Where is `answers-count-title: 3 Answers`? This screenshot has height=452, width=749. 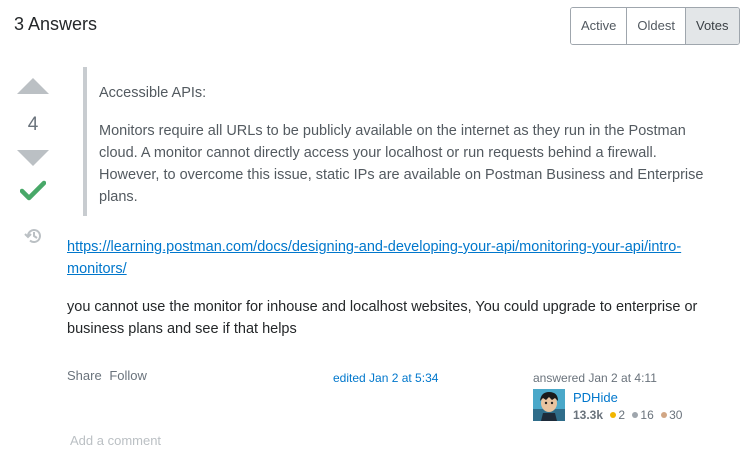
answers-count-title: 3 Answers is located at coordinates (56, 24).